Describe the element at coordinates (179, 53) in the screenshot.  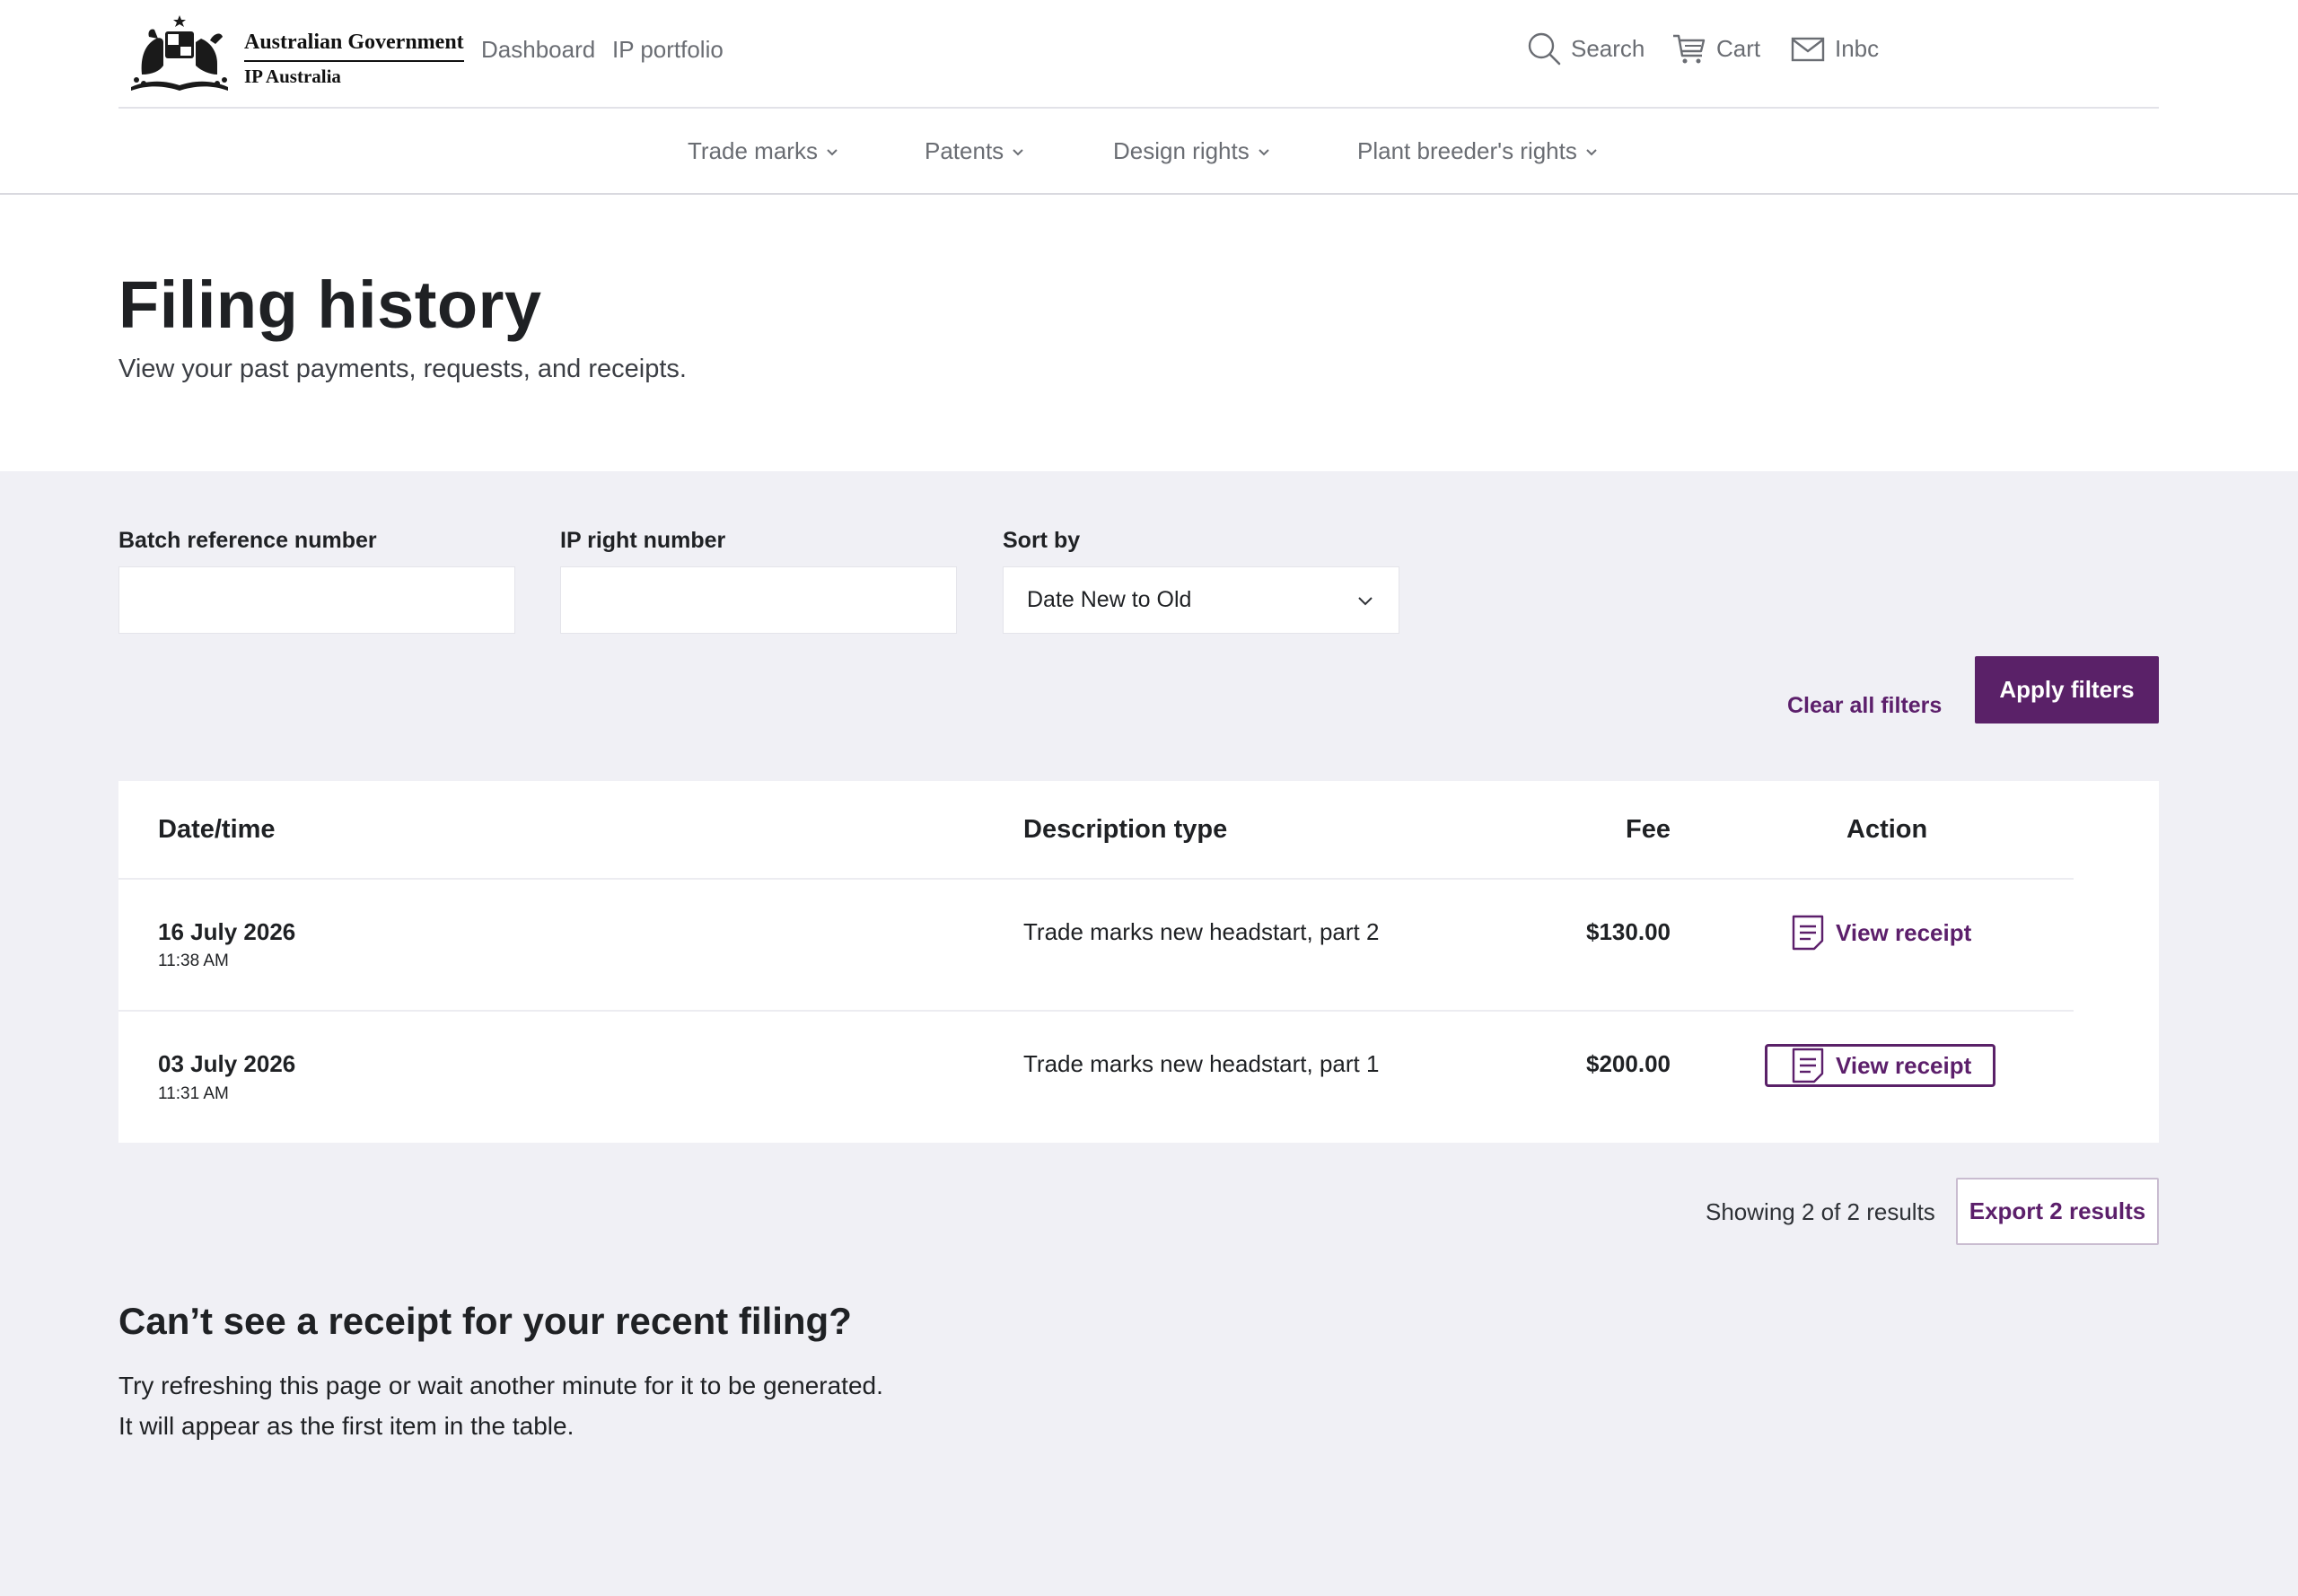
I see `coat-of-arms-icon` at that location.